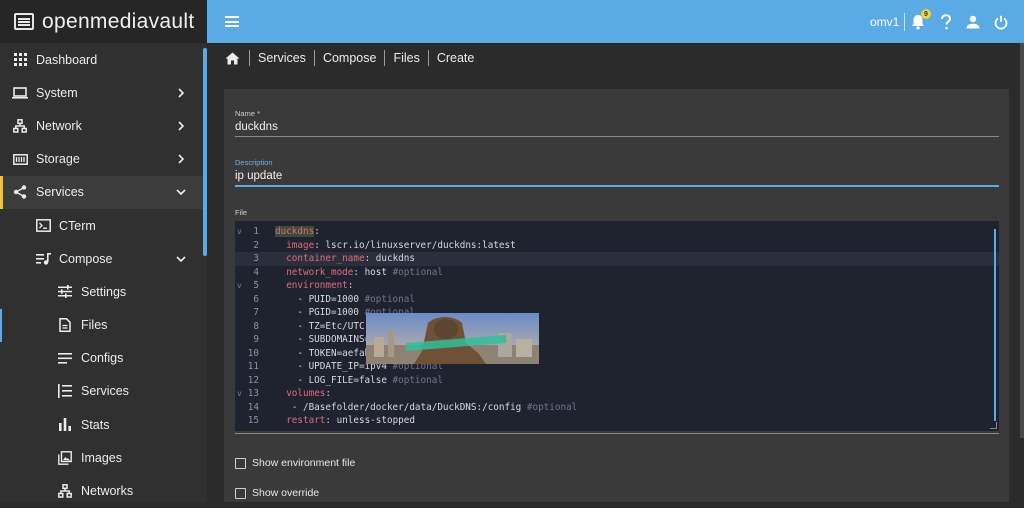 This screenshot has height=508, width=1024. I want to click on editor-line: 9 - SUBDOMAINS=, so click(617, 340).